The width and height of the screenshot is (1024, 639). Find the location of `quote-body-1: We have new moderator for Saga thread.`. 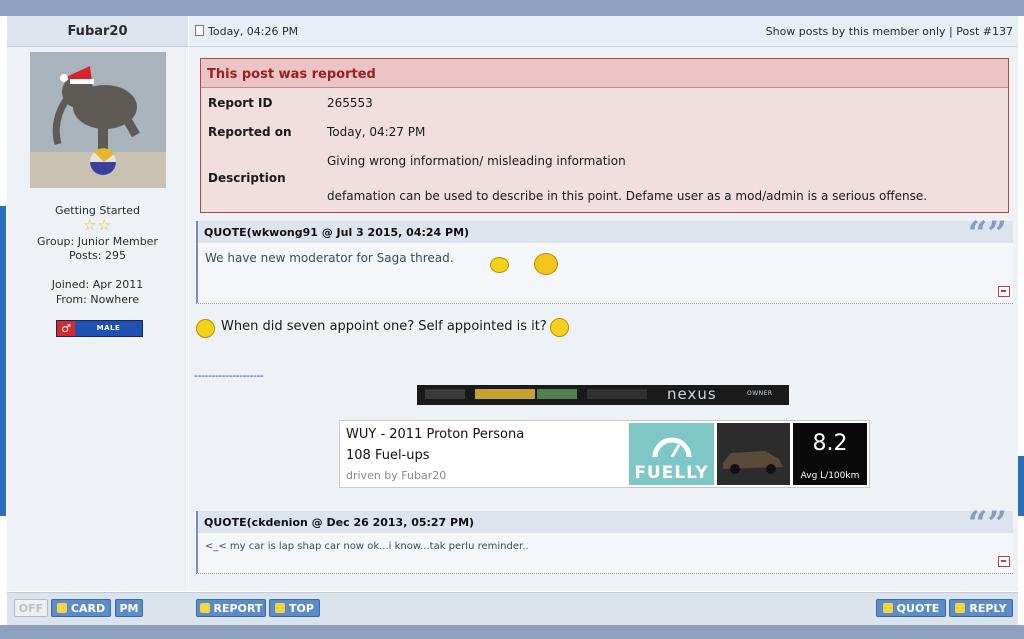

quote-body-1: We have new moderator for Saga thread. is located at coordinates (329, 258).